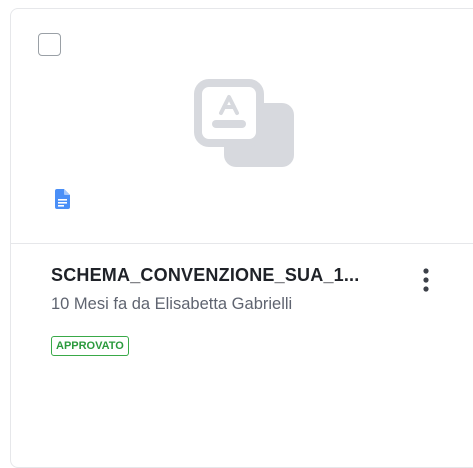 The image size is (473, 468). I want to click on image-placeholder-icon, so click(244, 123).